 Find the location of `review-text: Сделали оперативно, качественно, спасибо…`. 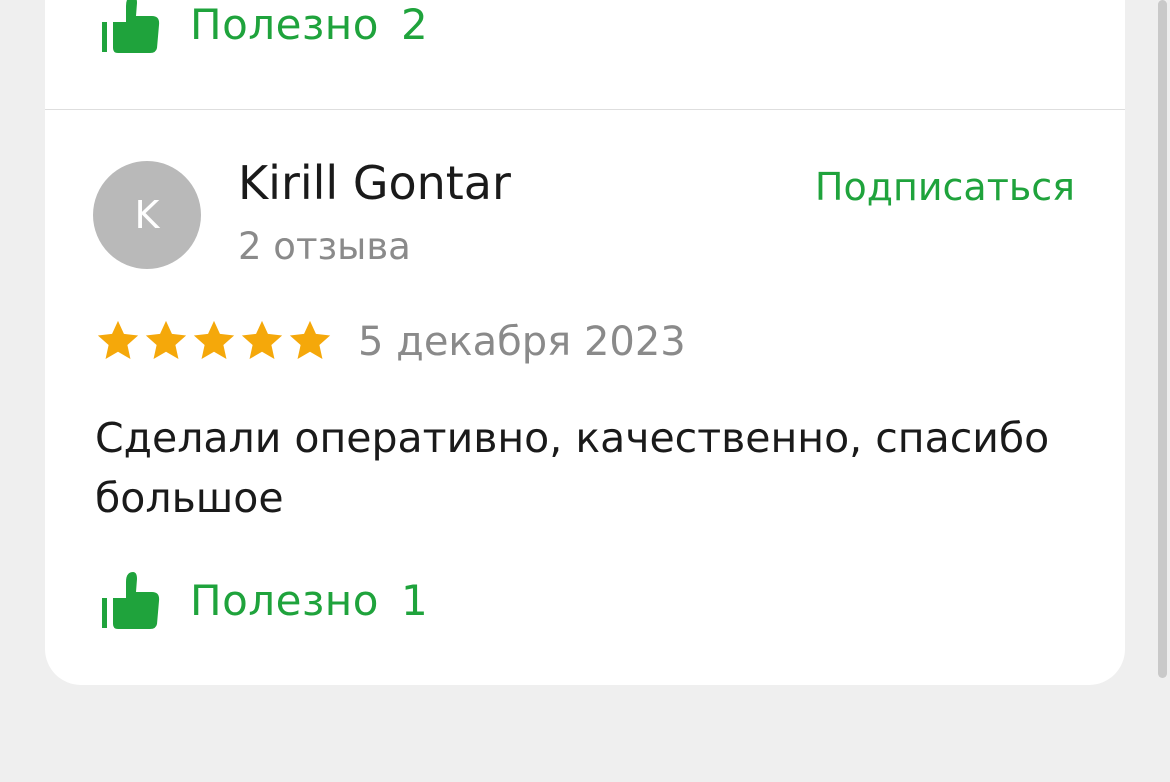

review-text: Сделали оперативно, качественно, спасибо… is located at coordinates (572, 468).